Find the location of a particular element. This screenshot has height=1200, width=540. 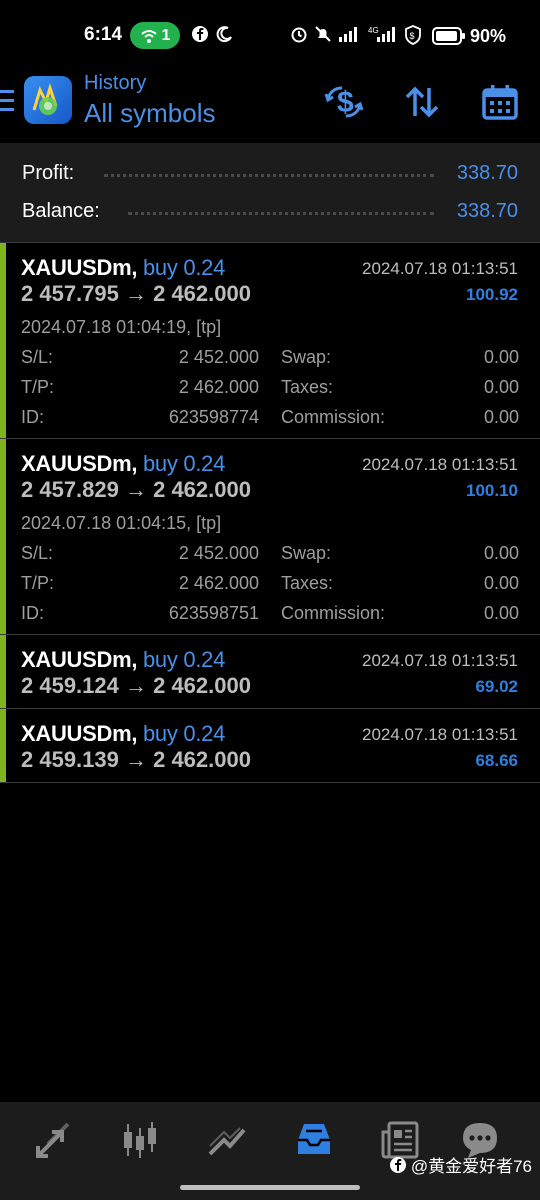

watermark: @黄金爱好者76 is located at coordinates (460, 1164).